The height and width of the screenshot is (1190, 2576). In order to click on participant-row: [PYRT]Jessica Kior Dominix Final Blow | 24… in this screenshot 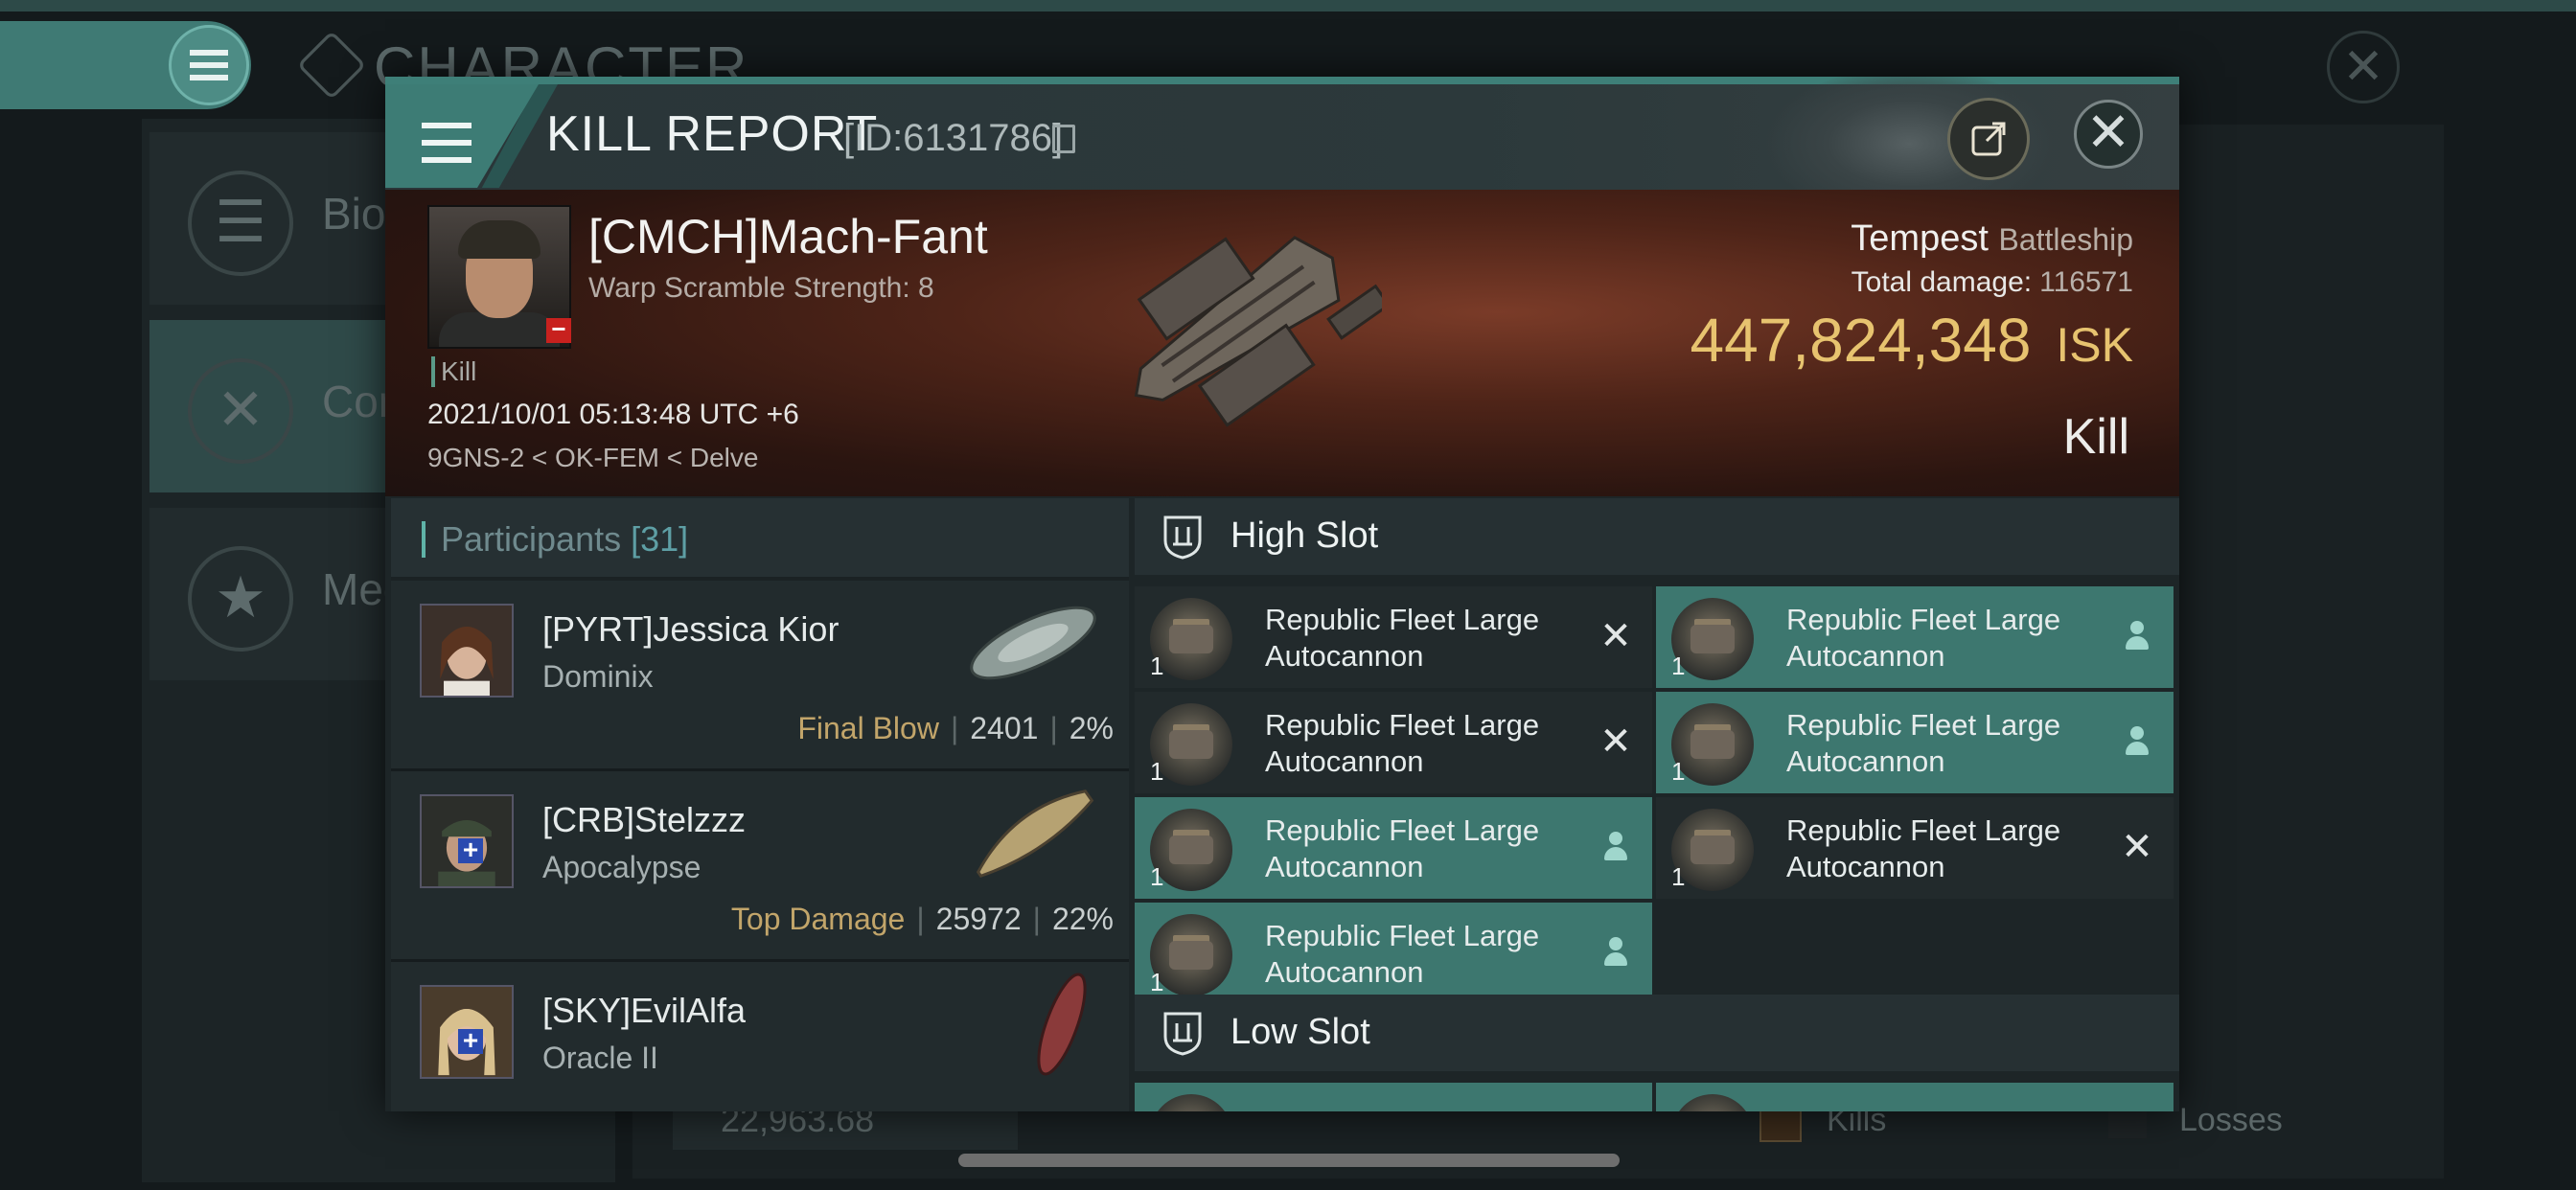, I will do `click(760, 676)`.